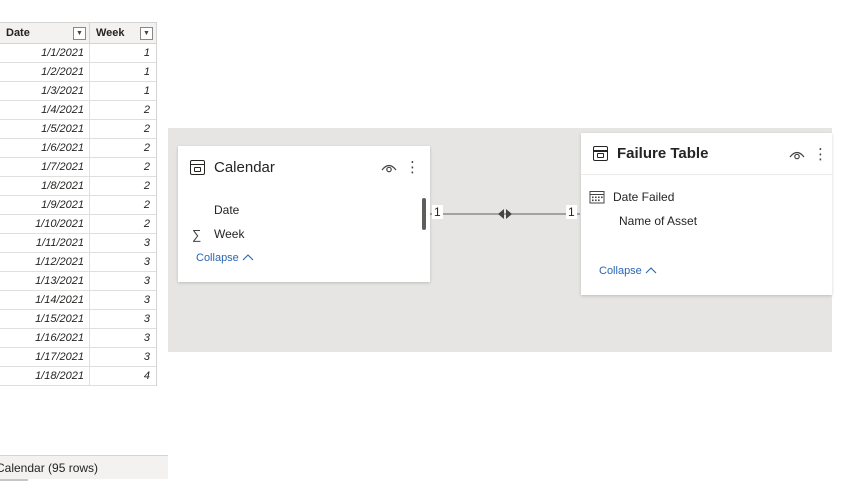  I want to click on table-row: 1/16/2021 3, so click(78, 338).